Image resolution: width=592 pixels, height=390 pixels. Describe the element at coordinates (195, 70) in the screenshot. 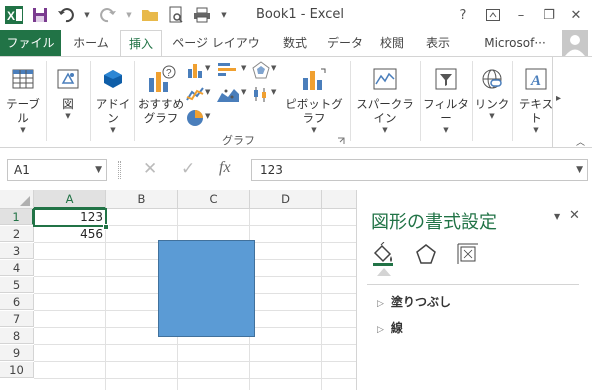

I see `column-chart-icon` at that location.